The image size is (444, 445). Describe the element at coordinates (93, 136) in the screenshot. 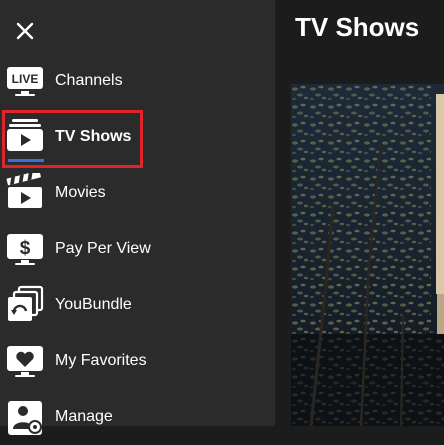

I see `sidebar-item-label: TV Shows` at that location.